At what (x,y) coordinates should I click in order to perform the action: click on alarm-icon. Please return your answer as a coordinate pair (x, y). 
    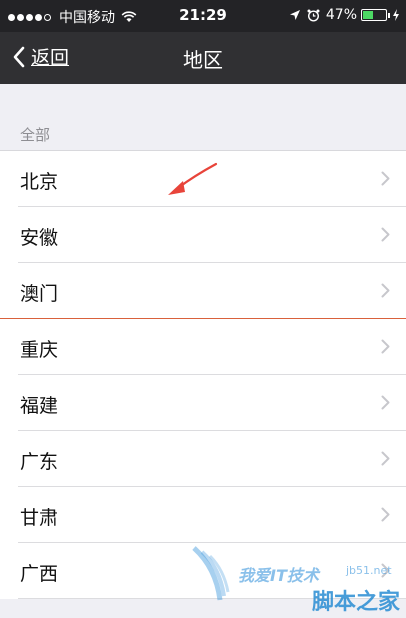
    Looking at the image, I should click on (313, 15).